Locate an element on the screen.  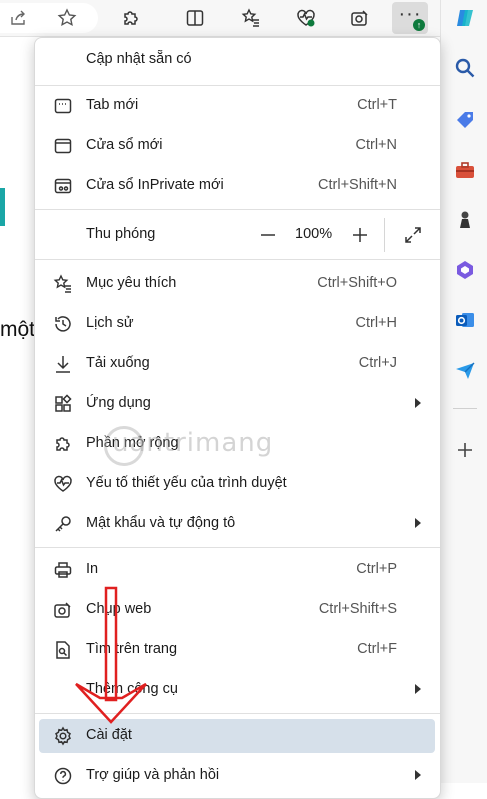
menu-update-available: Cập nhật sẵn có is located at coordinates (237, 60).